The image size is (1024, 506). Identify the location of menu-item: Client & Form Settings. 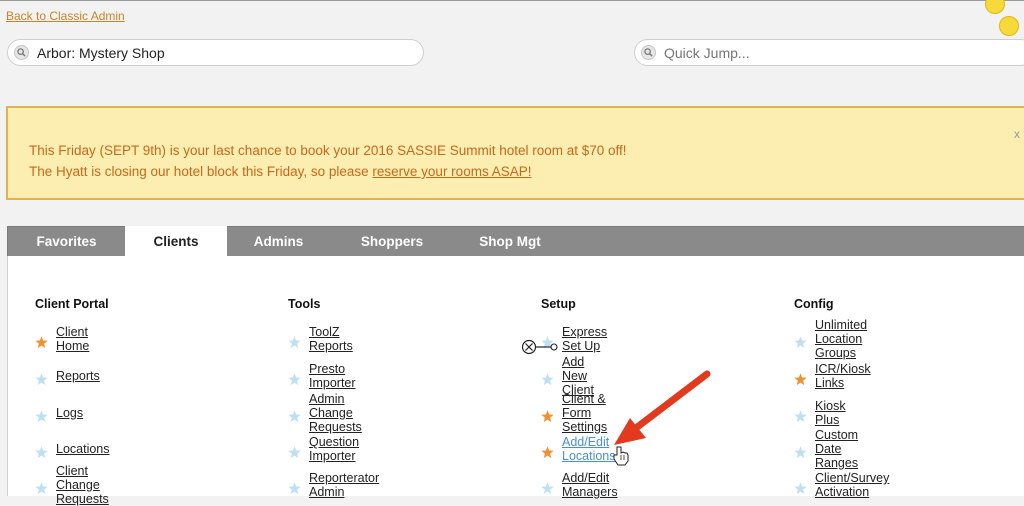
(574, 413).